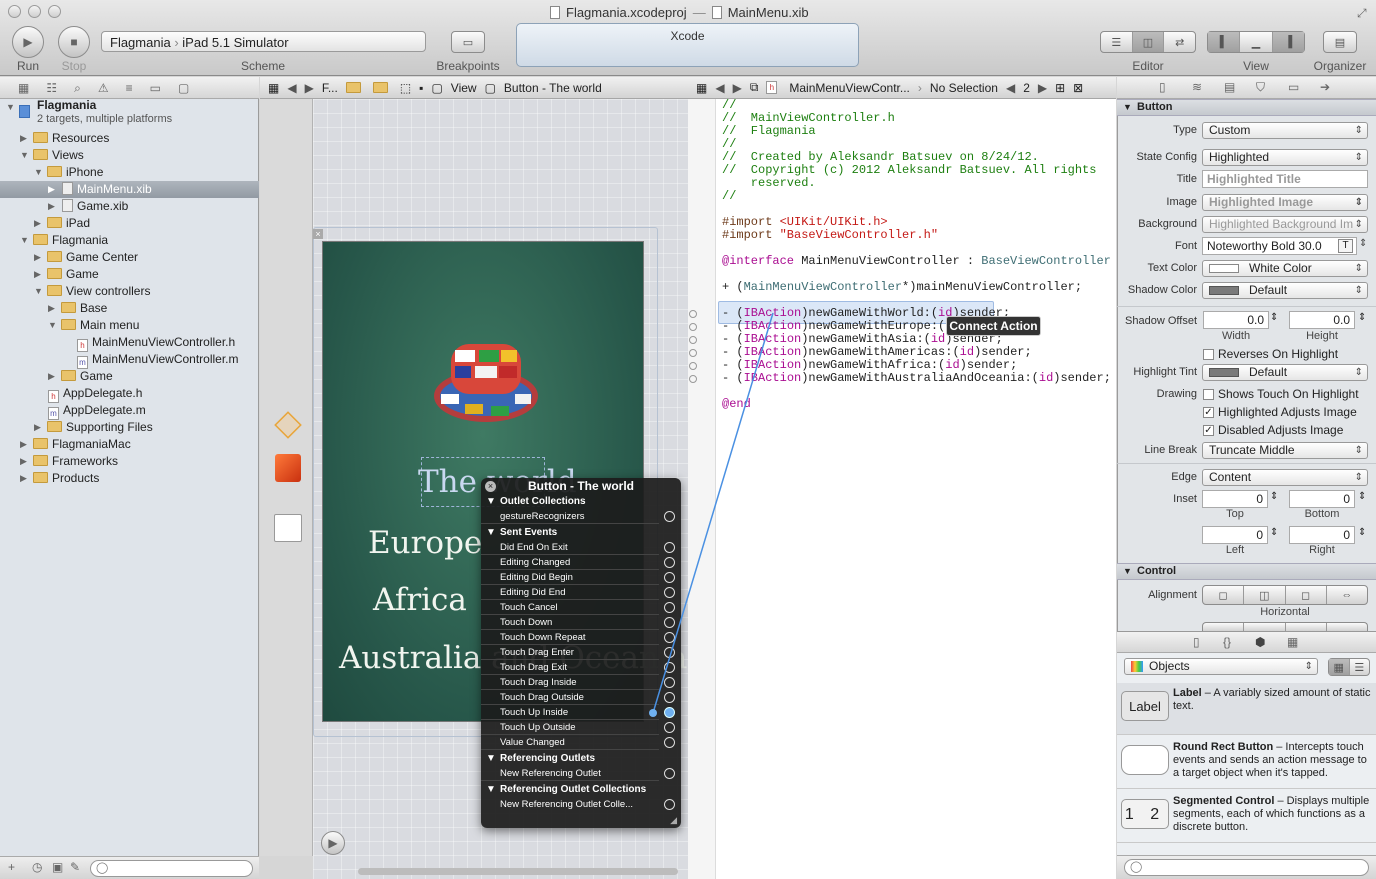 This screenshot has height=879, width=1376. What do you see at coordinates (333, 843) in the screenshot?
I see `play-simulation-icon: ▶` at bounding box center [333, 843].